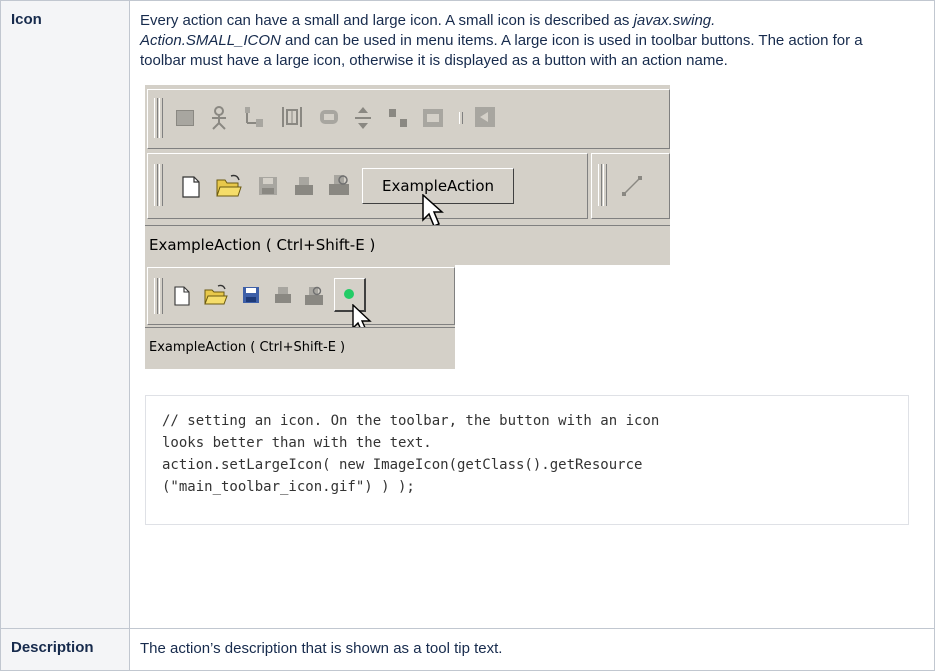 The width and height of the screenshot is (935, 671). I want to click on toolbar-separator, so click(461, 118).